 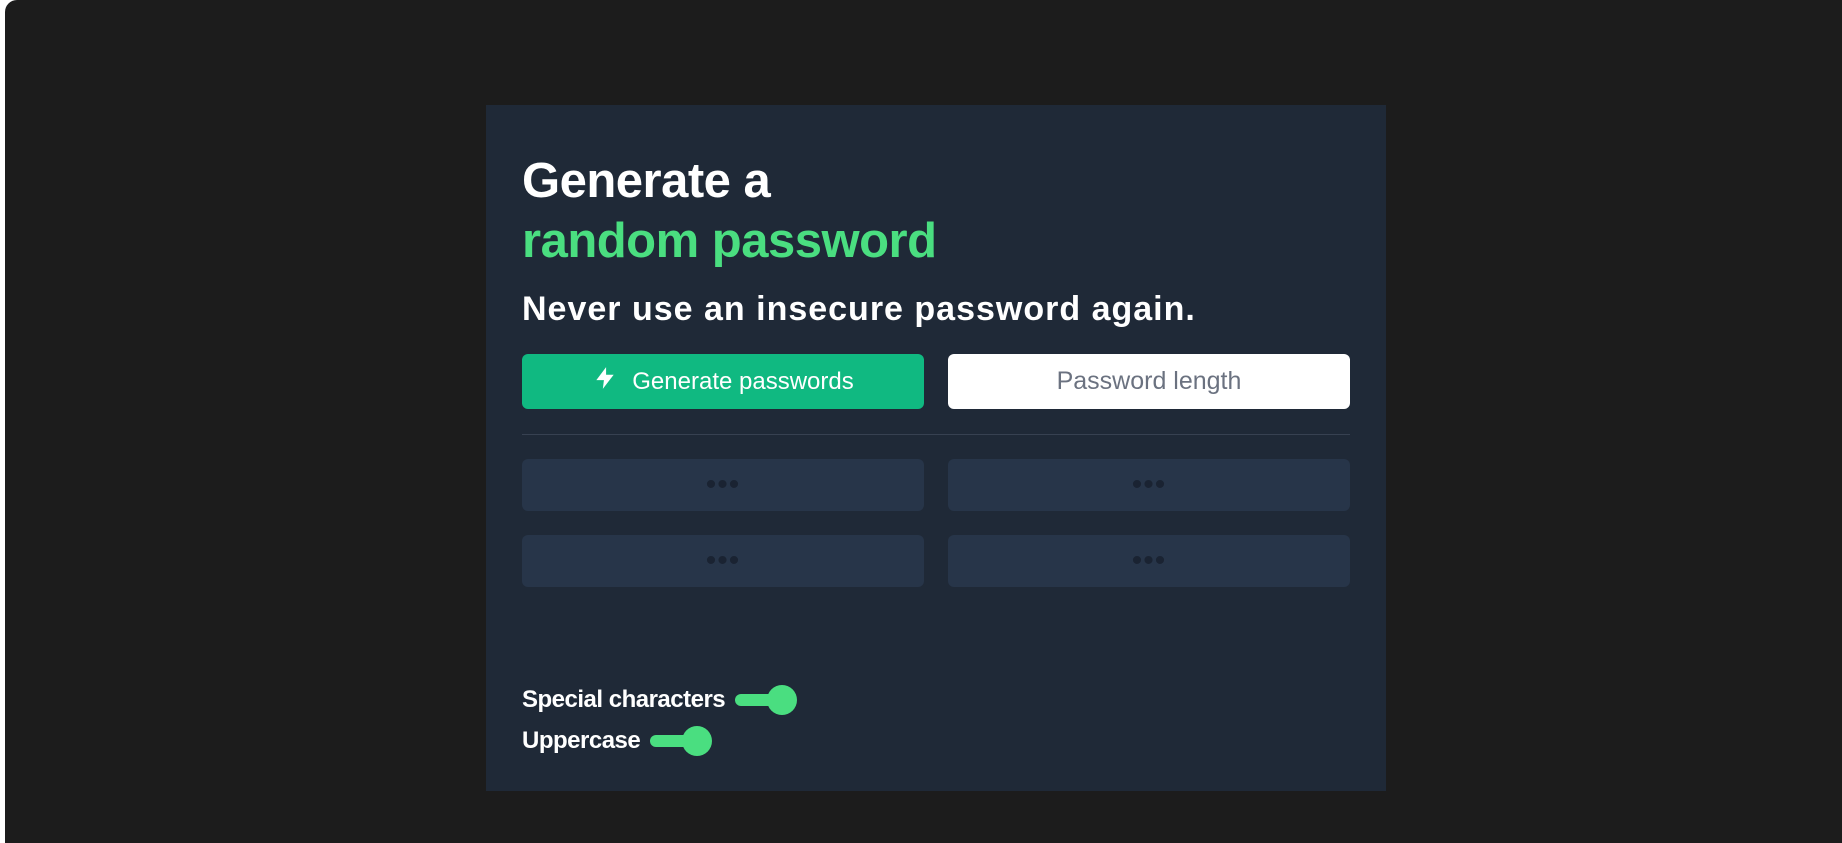 What do you see at coordinates (859, 309) in the screenshot?
I see `page-subtitle: Never use an insecure password again.` at bounding box center [859, 309].